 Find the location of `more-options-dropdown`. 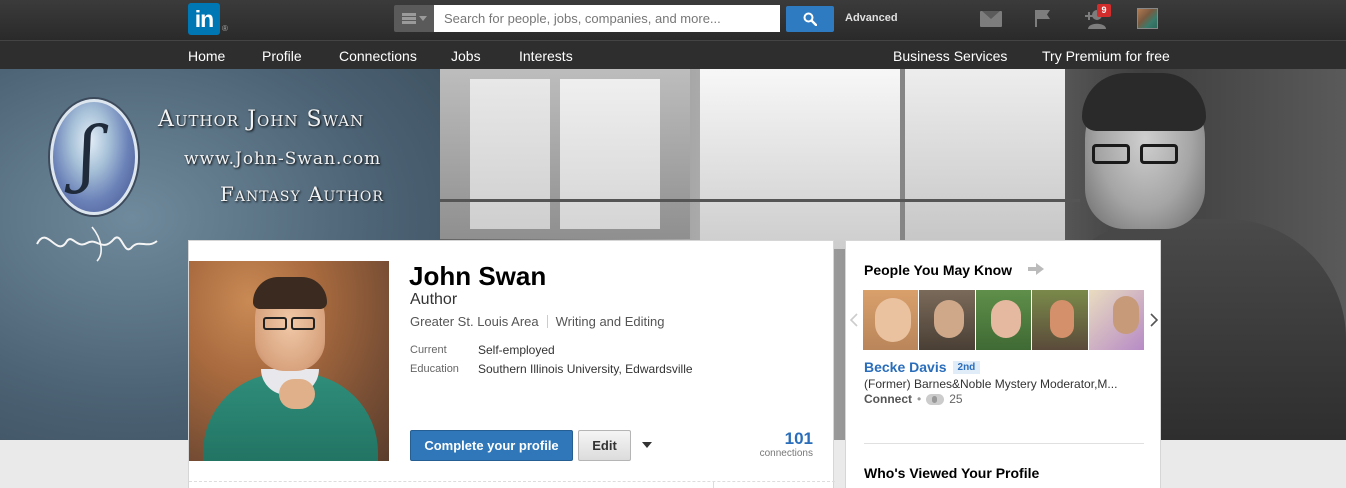

more-options-dropdown is located at coordinates (647, 445).